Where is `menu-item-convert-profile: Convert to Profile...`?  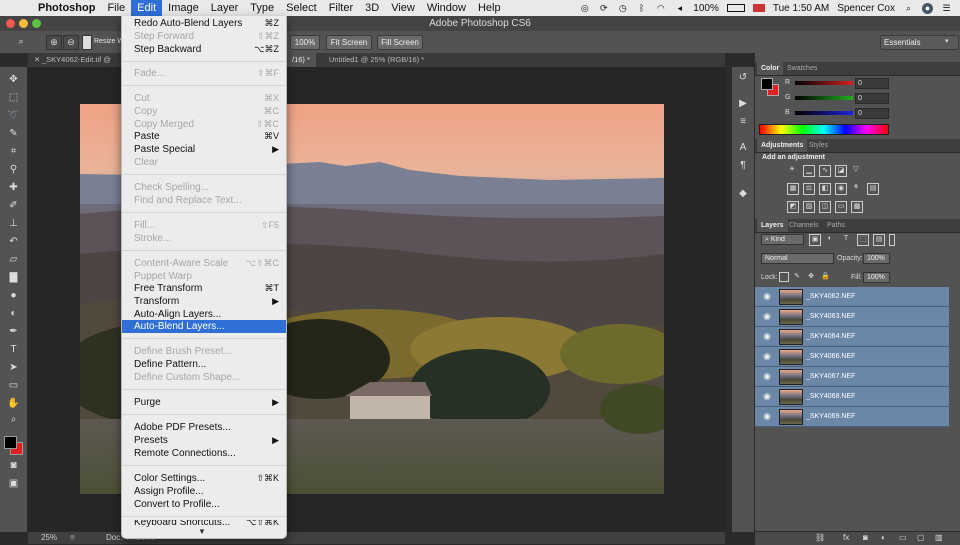
menu-item-convert-profile: Convert to Profile... is located at coordinates (204, 504).